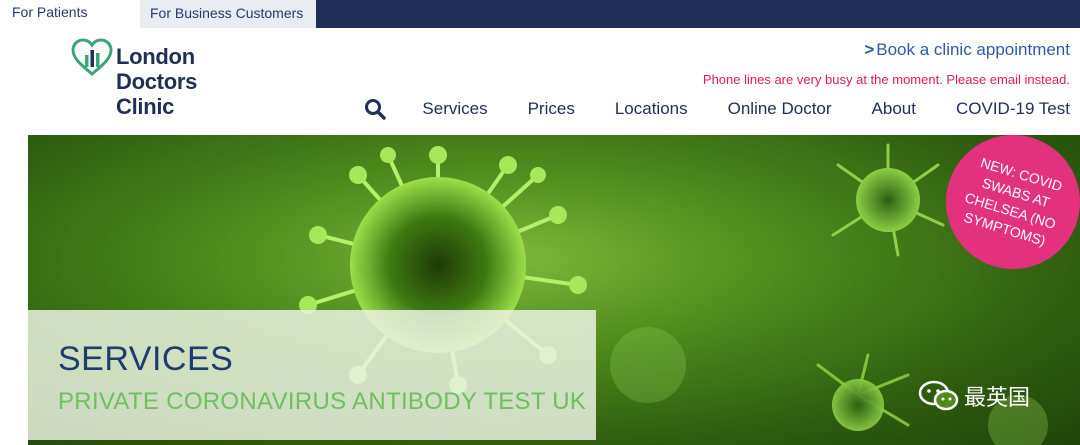  What do you see at coordinates (228, 14) in the screenshot?
I see `tab-for-business-customers: For Business Customers` at bounding box center [228, 14].